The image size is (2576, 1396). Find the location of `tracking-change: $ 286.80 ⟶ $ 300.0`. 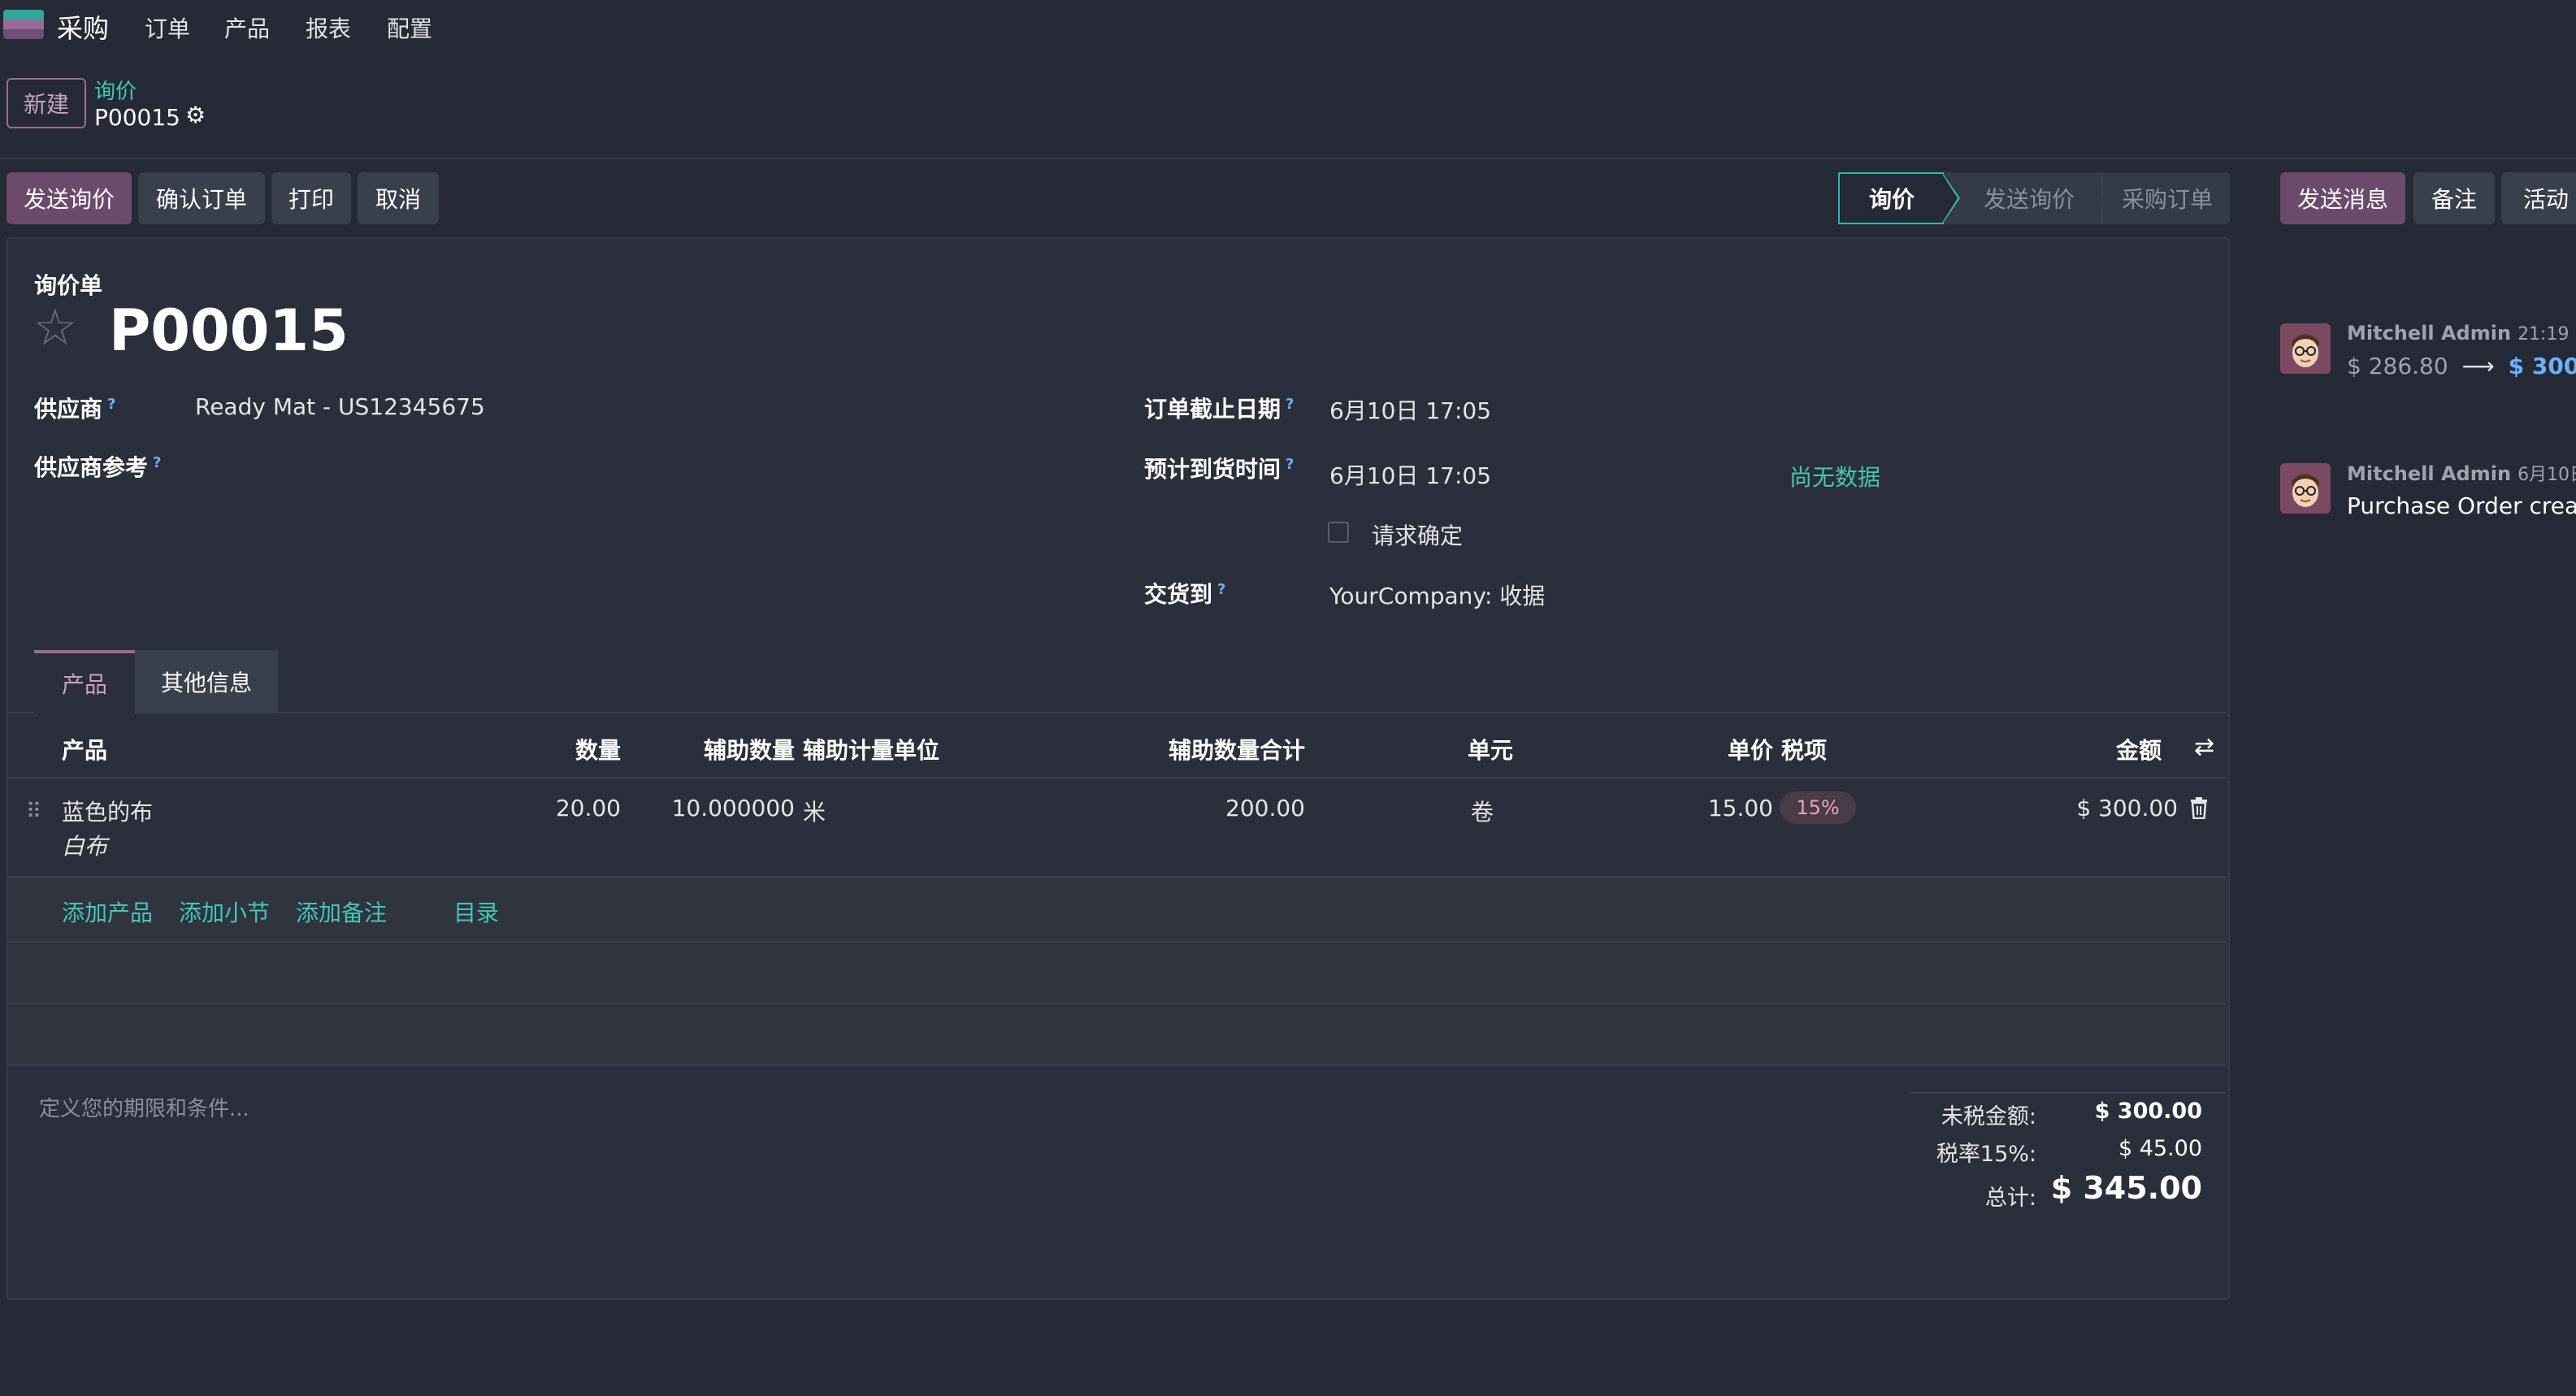

tracking-change: $ 286.80 ⟶ $ 300.0 is located at coordinates (2461, 366).